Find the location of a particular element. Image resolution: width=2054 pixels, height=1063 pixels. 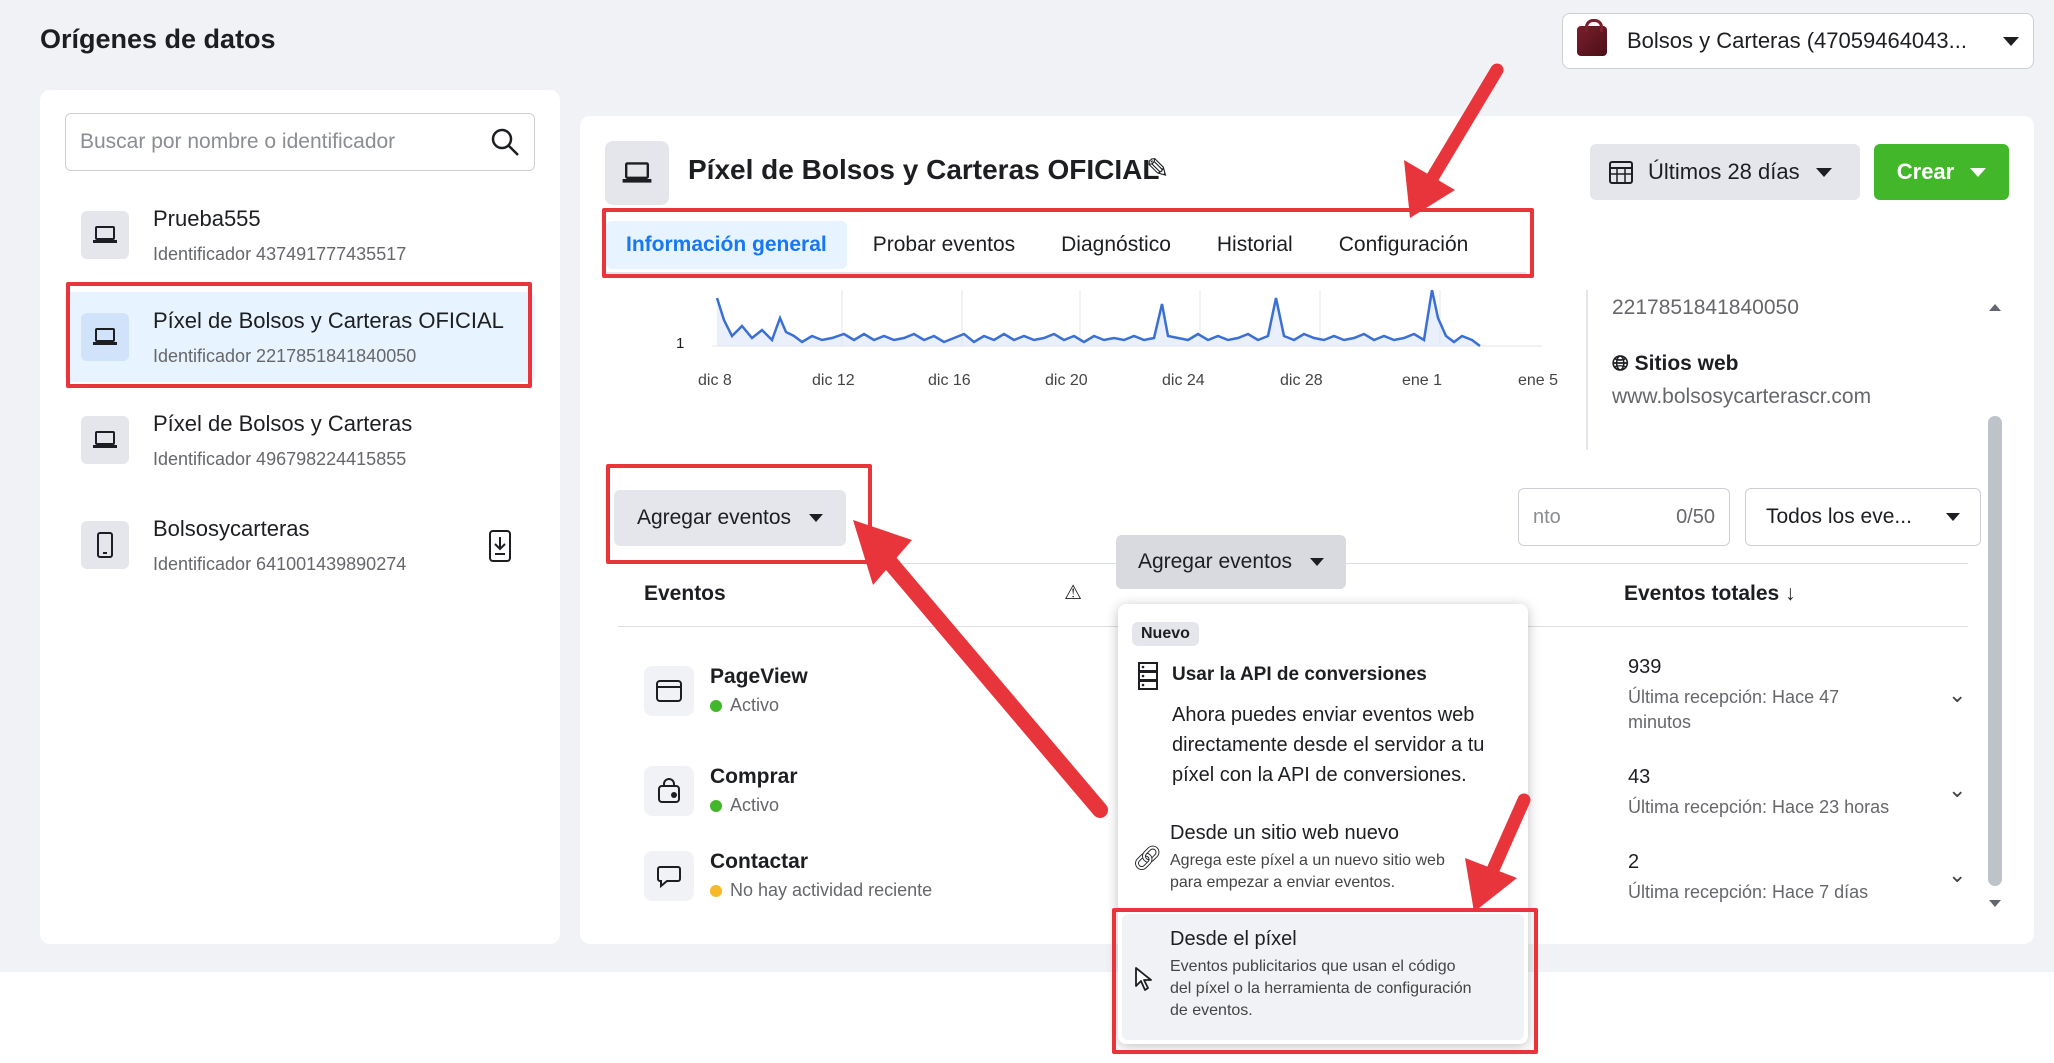

event-name: Comprar is located at coordinates (754, 776).